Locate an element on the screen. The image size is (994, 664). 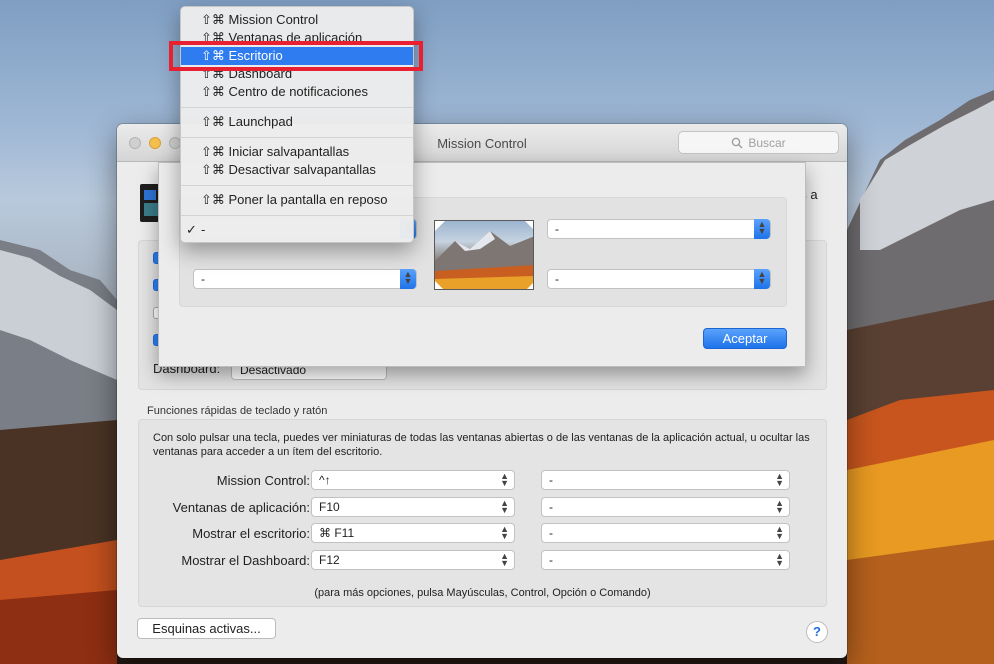
desktop-preview-thumbnail is located at coordinates (484, 255).